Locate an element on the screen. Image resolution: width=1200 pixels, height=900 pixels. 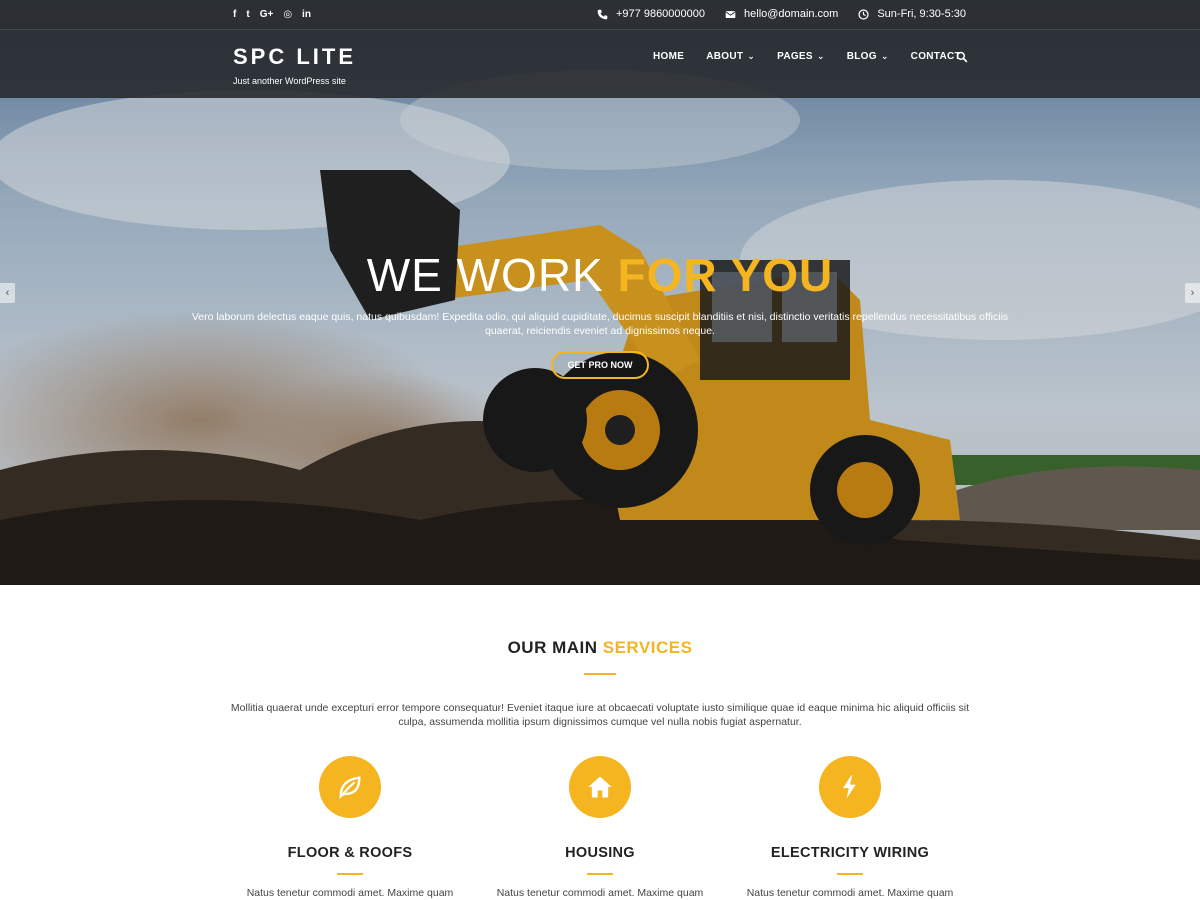
main-menu: HOME ABOUT ⌄ PAGES ⌄ BLOG ⌄ CONTACT is located at coordinates (807, 56).